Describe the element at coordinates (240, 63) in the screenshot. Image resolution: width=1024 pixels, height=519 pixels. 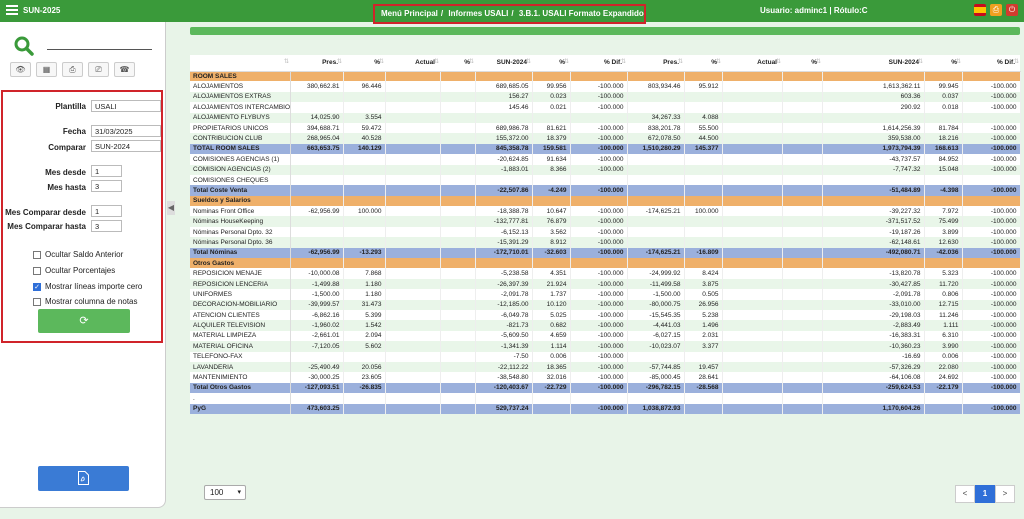
I see `column-header: ⇅` at that location.